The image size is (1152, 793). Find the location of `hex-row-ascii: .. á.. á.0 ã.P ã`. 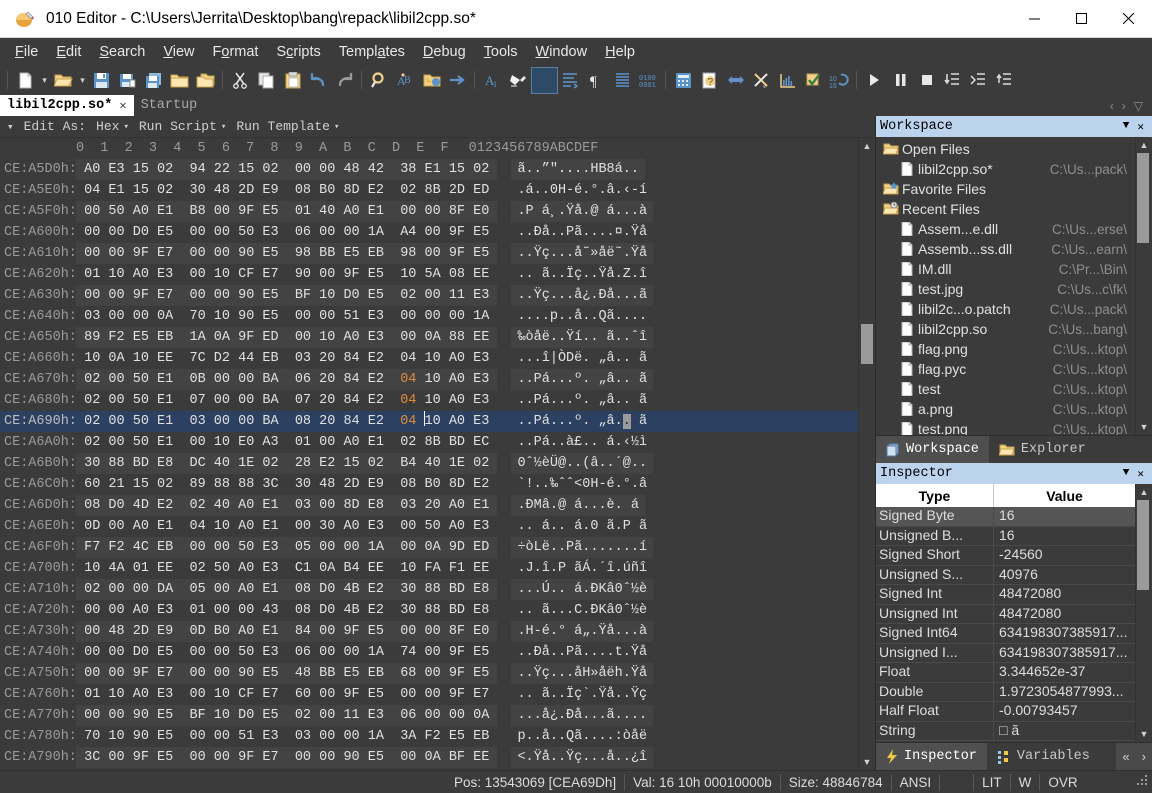

hex-row-ascii: .. á.. á.0 ã.P ã is located at coordinates (582, 526).